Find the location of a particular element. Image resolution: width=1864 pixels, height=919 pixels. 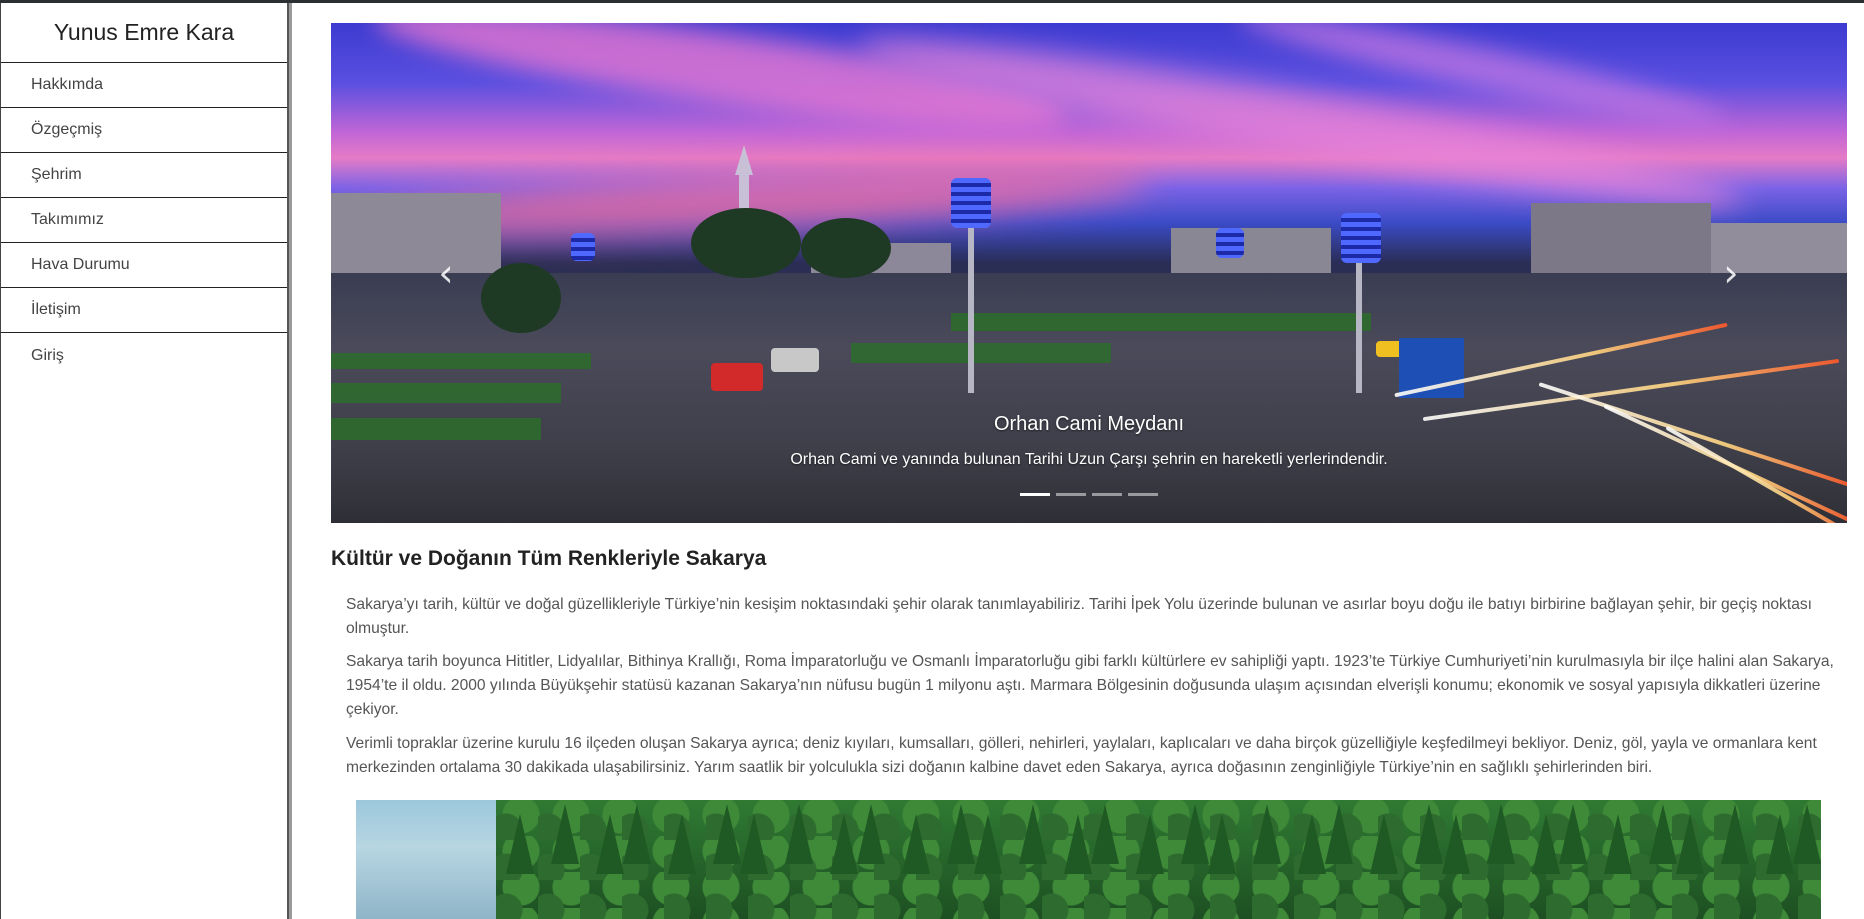

sidebar-item-iletisim: İletişim is located at coordinates (144, 310).